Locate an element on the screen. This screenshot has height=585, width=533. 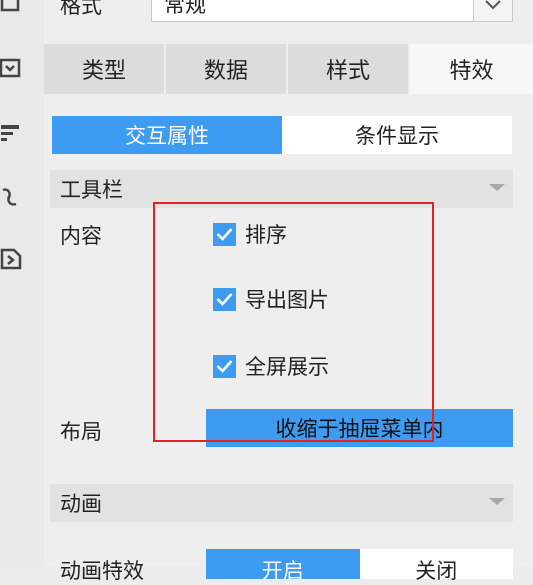
left-toolbar is located at coordinates (22, 283).